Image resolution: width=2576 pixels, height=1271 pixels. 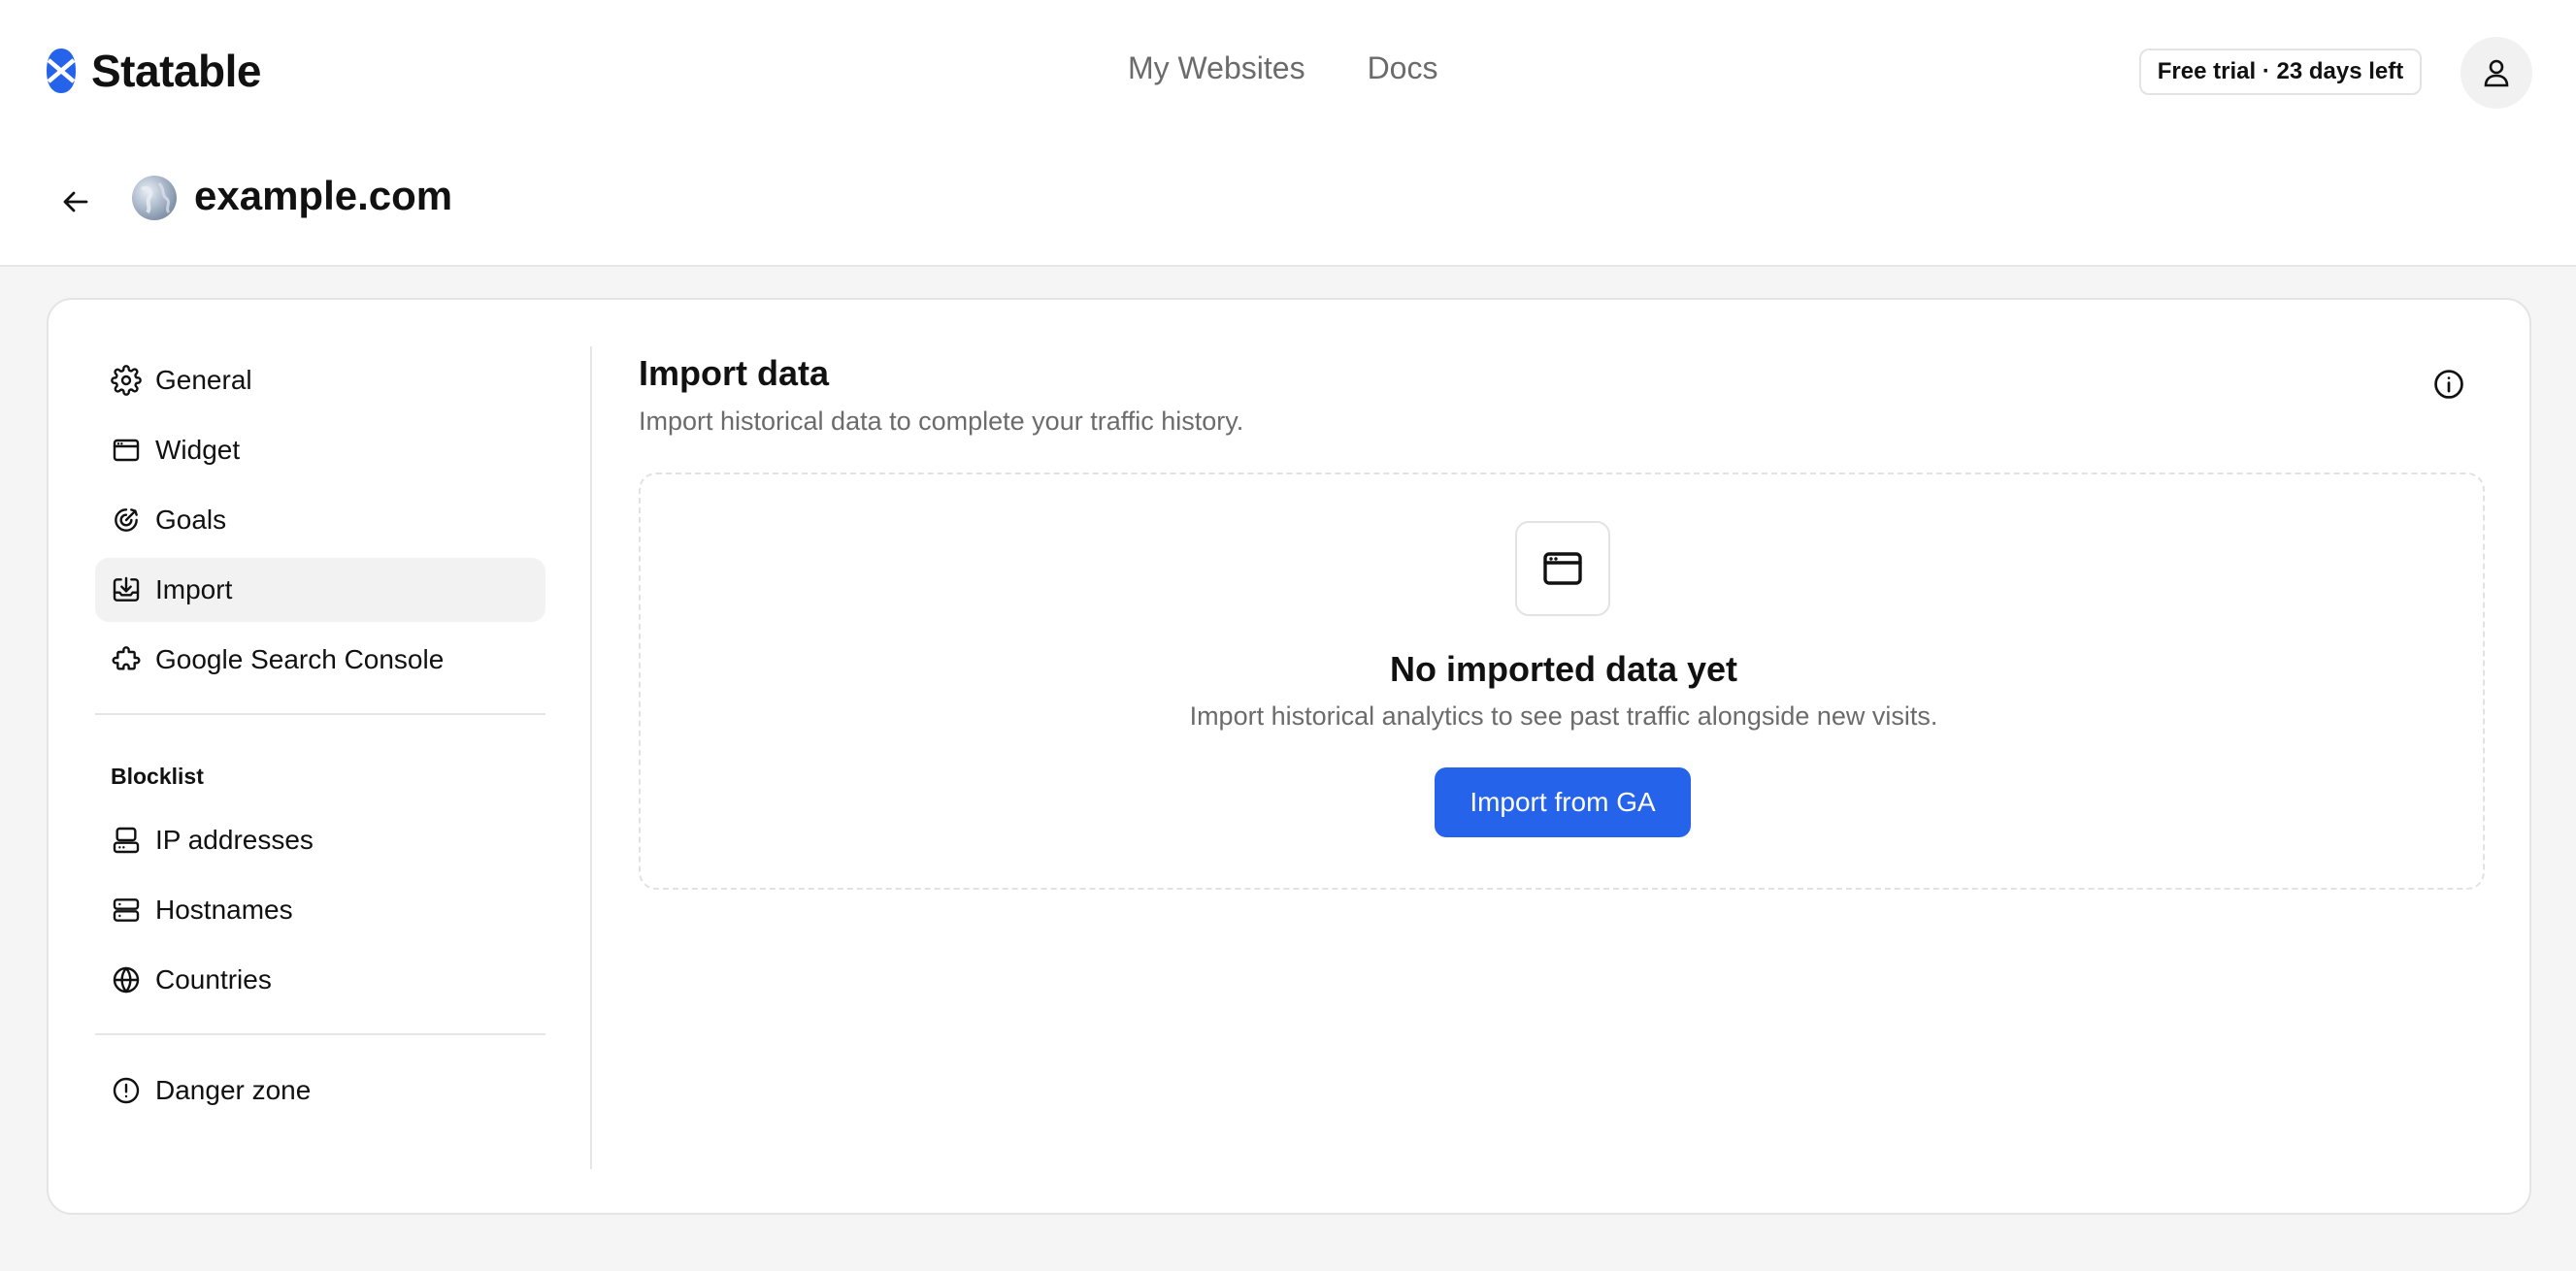 What do you see at coordinates (203, 380) in the screenshot?
I see `sidebar-item-label: General` at bounding box center [203, 380].